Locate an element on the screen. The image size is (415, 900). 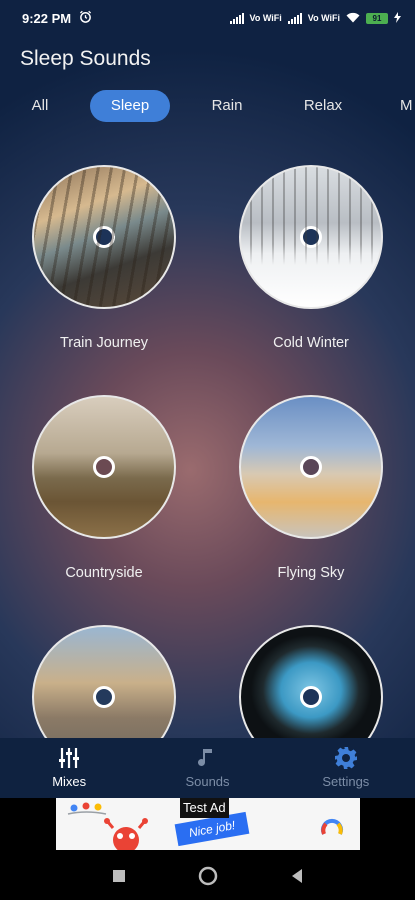
tab-rain: Rain is located at coordinates (227, 106).